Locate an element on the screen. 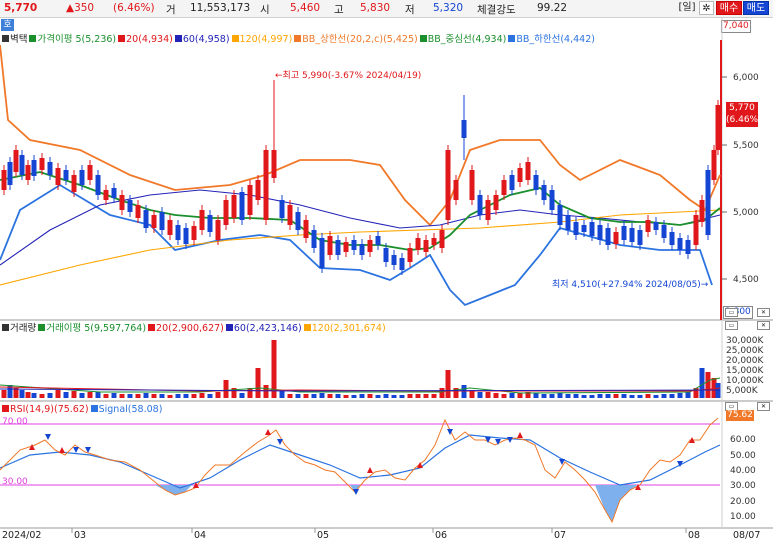 Image resolution: width=773 pixels, height=541 pixels. rsi-lower-label: 30.00 is located at coordinates (15, 482).